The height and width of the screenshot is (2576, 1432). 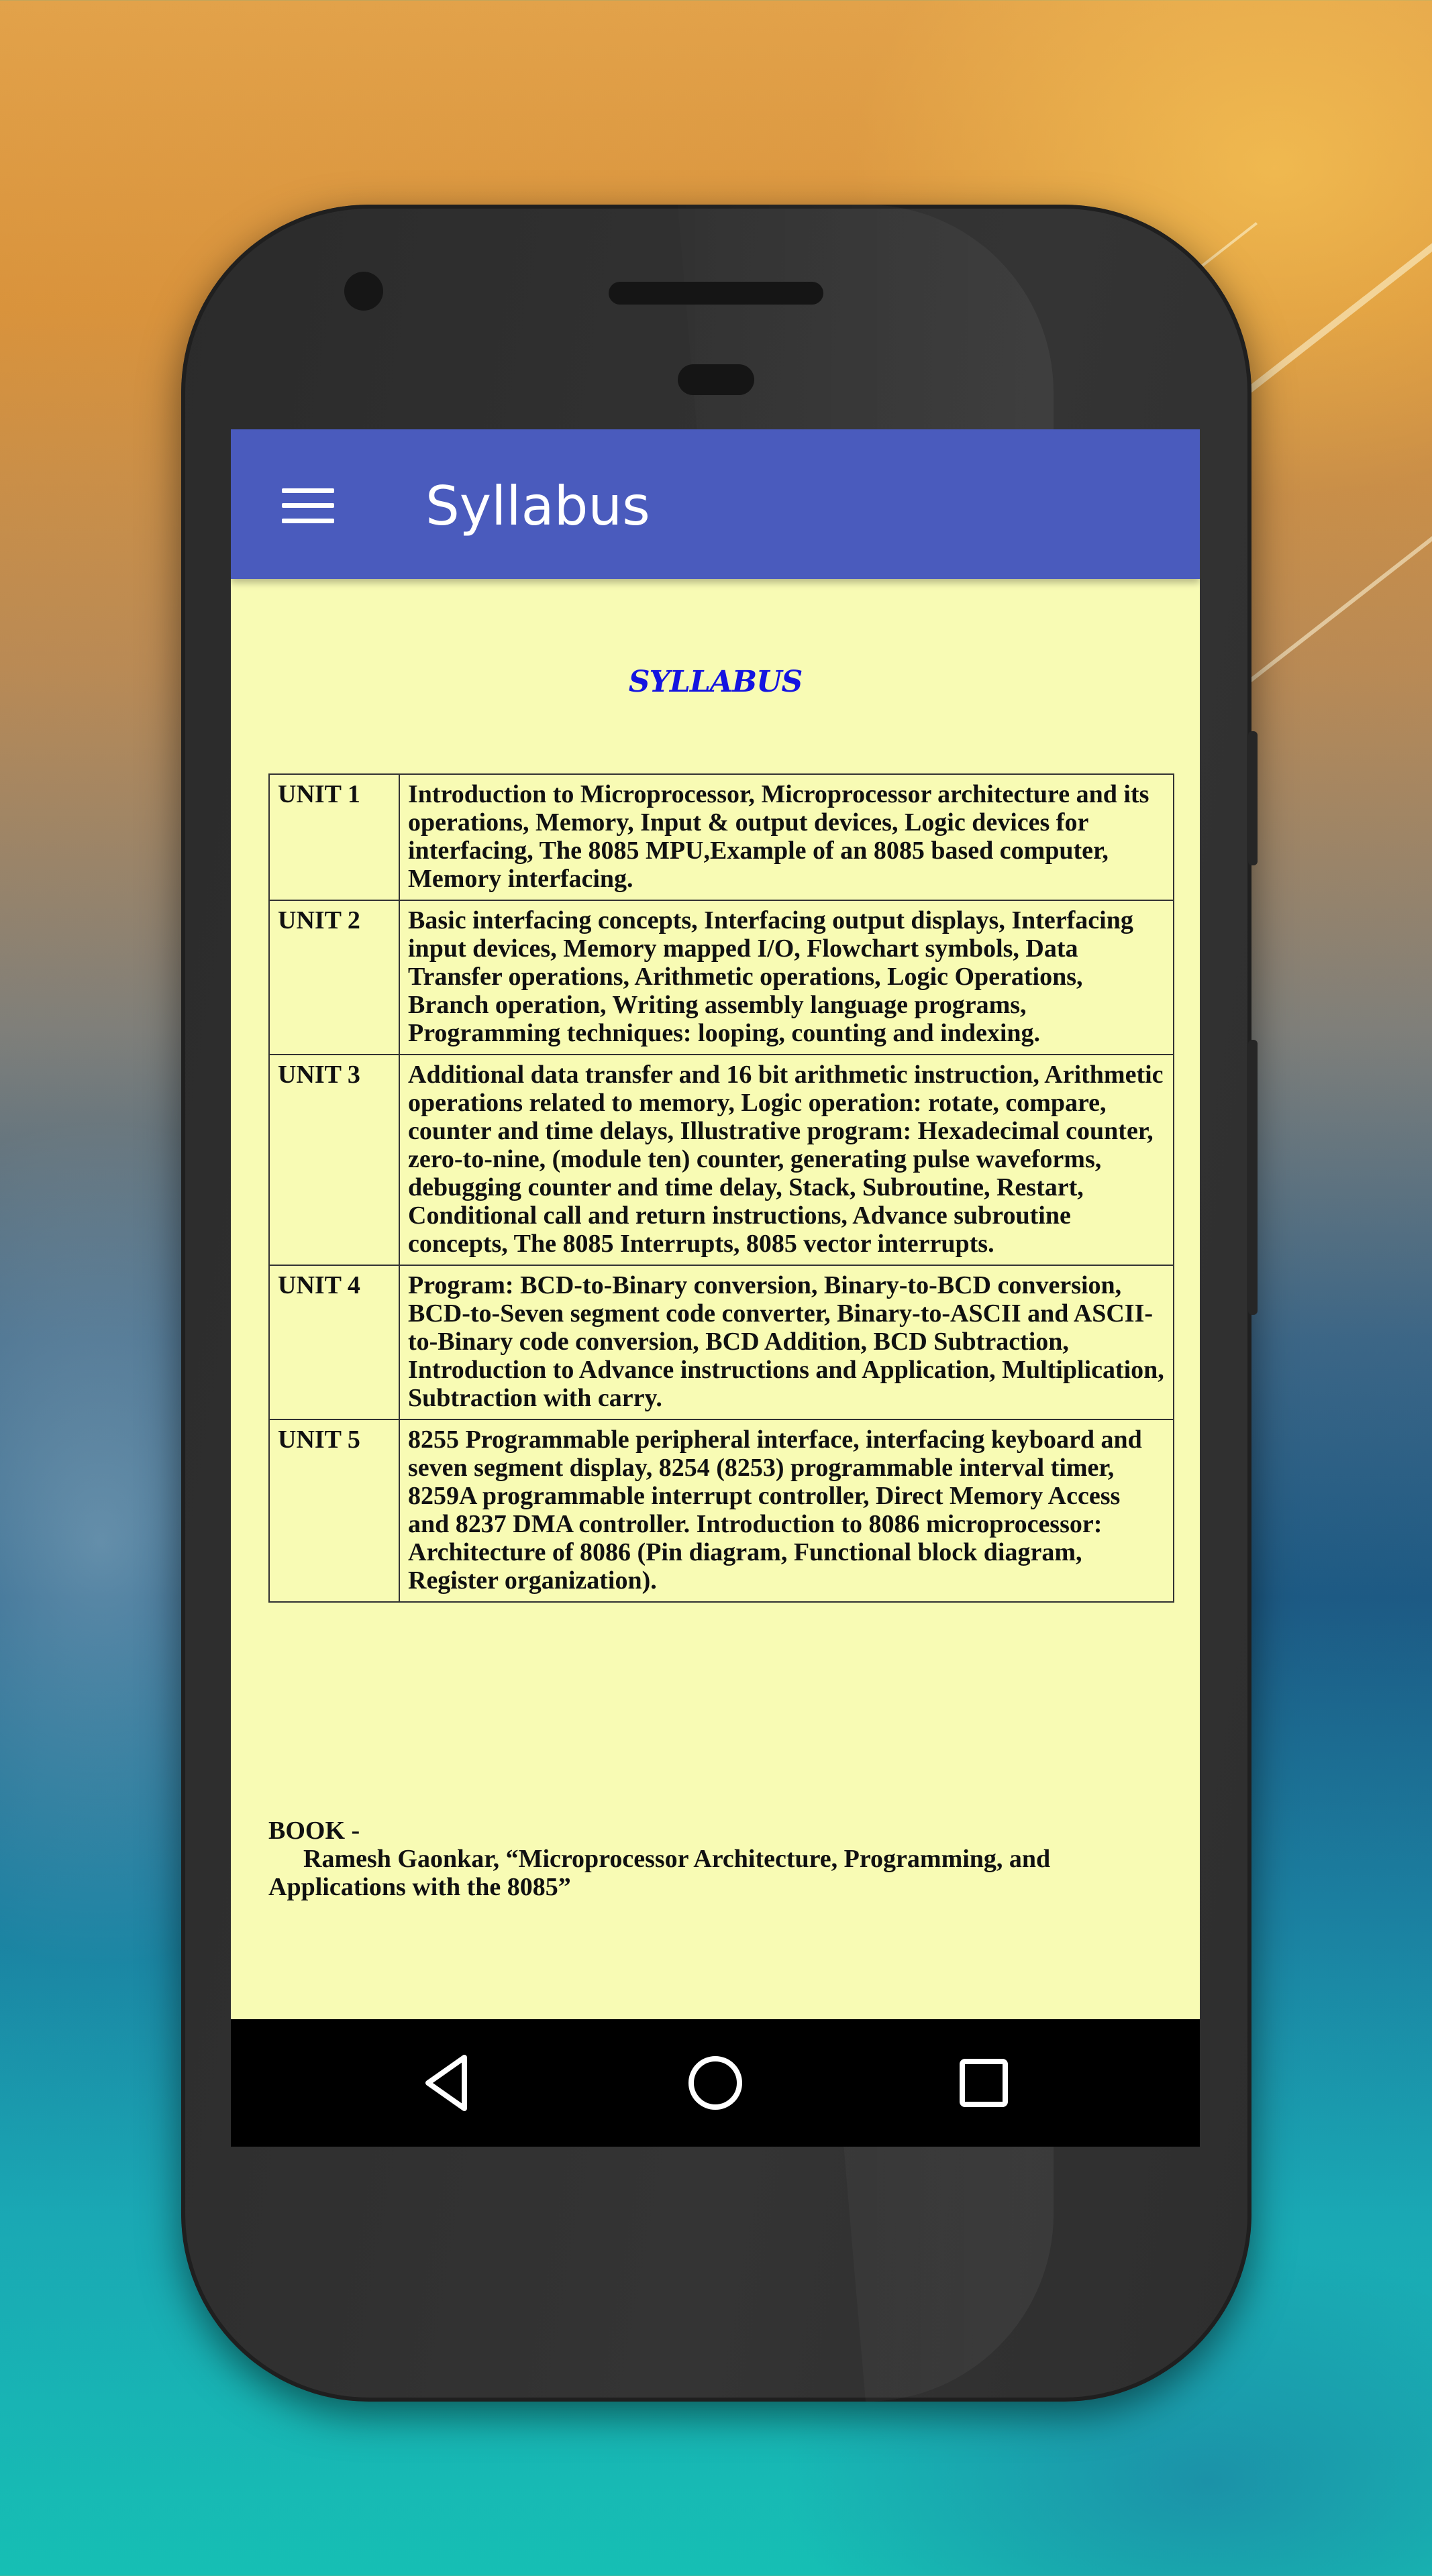 What do you see at coordinates (363, 291) in the screenshot?
I see `front-camera` at bounding box center [363, 291].